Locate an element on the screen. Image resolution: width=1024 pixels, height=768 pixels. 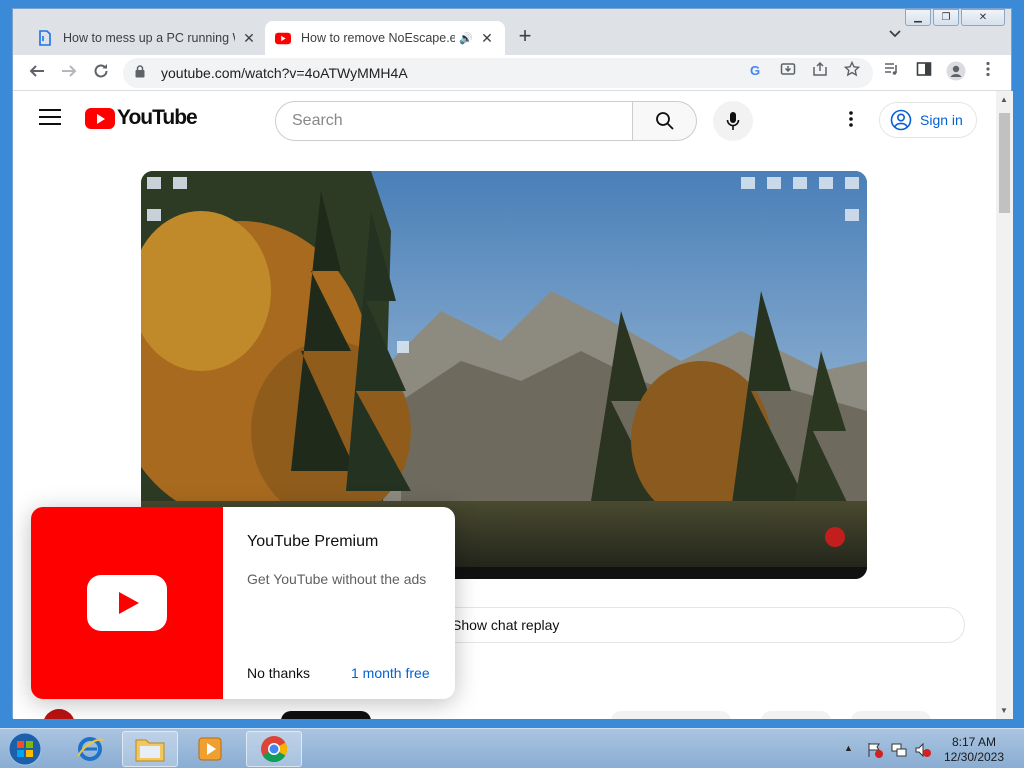
scroll-down-arrow-icon: ▼ is located at coordinates (1004, 710).